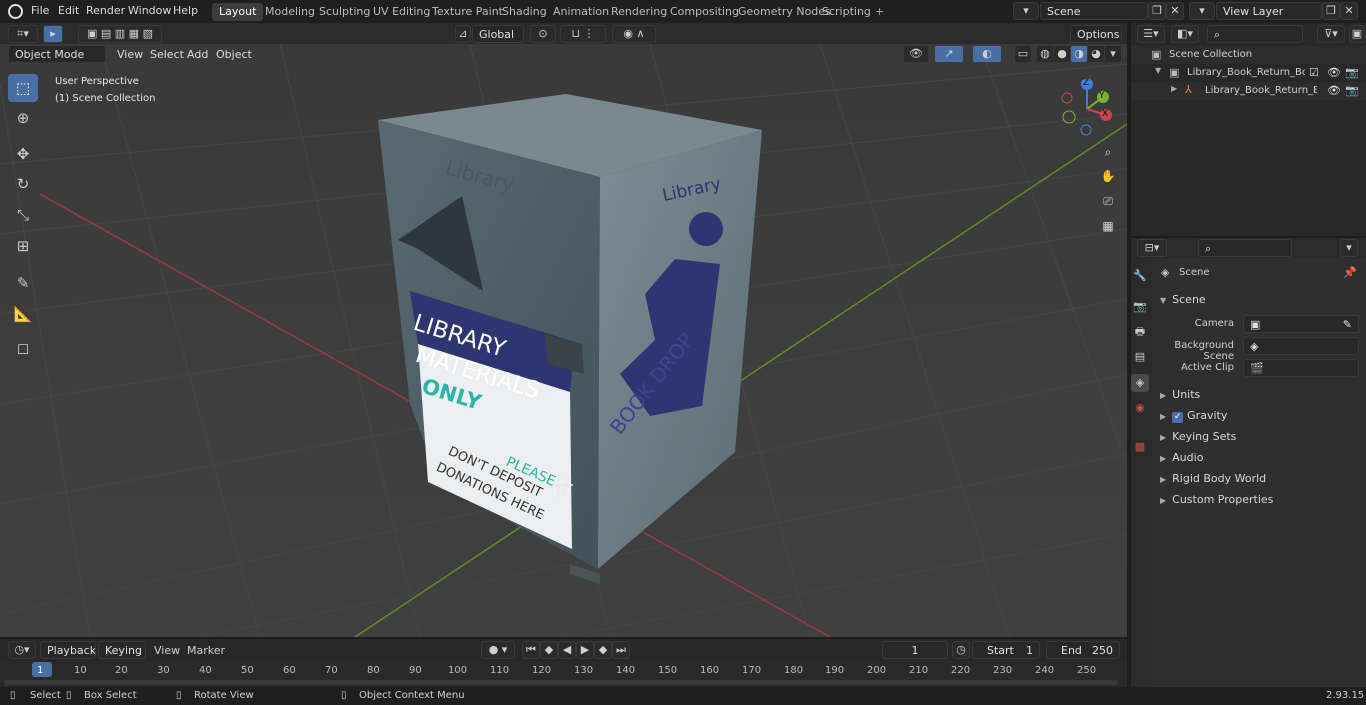 This screenshot has width=1366, height=705. Describe the element at coordinates (498, 34) in the screenshot. I see `transform-orientation-dropdown: Global` at that location.